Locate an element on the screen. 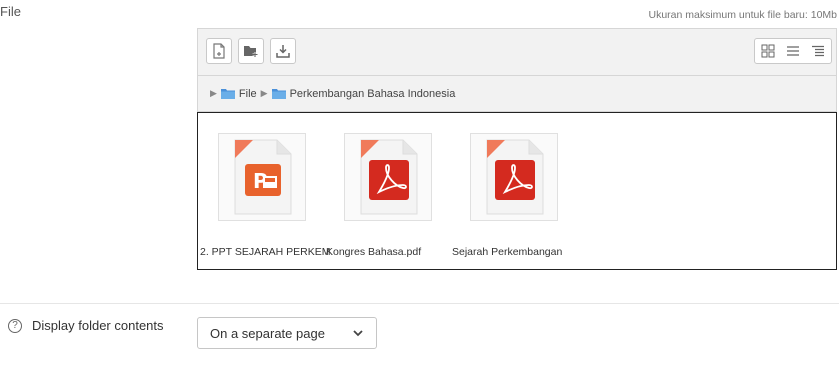 The height and width of the screenshot is (370, 839). max-size-note: Ukuran maksimum untuk file baru: 10Mb is located at coordinates (743, 15).